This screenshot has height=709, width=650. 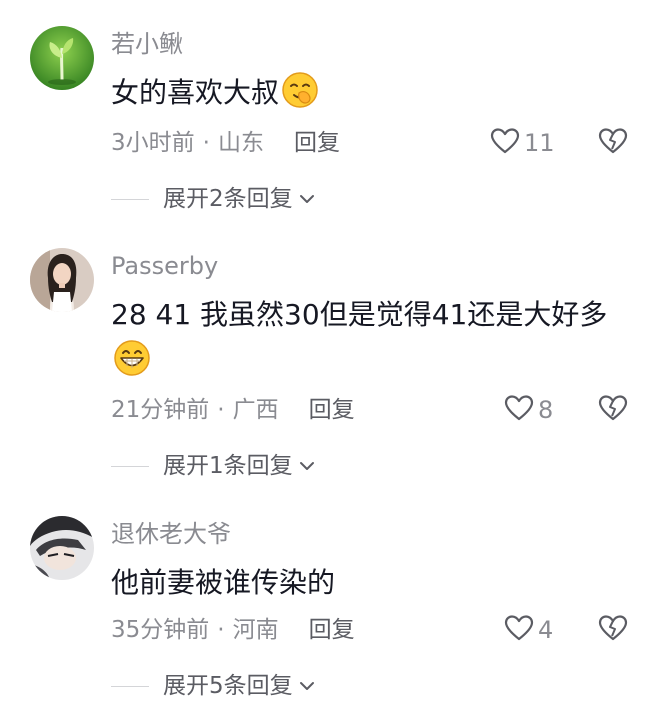 I want to click on expand-replies-button: 展开5条回复, so click(x=213, y=686).